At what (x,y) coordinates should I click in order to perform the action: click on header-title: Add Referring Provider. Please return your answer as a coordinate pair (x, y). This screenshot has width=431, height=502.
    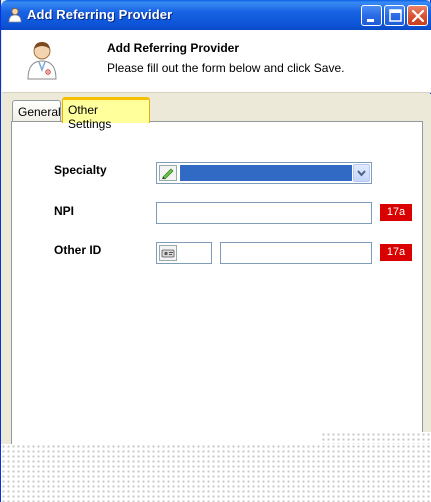
    Looking at the image, I should click on (173, 48).